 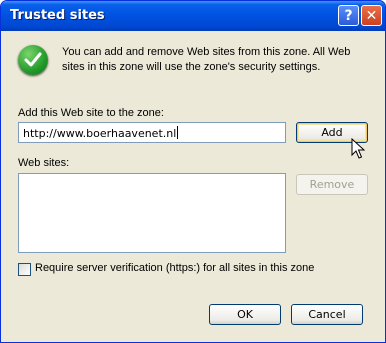 I want to click on text-cursor, so click(x=178, y=132).